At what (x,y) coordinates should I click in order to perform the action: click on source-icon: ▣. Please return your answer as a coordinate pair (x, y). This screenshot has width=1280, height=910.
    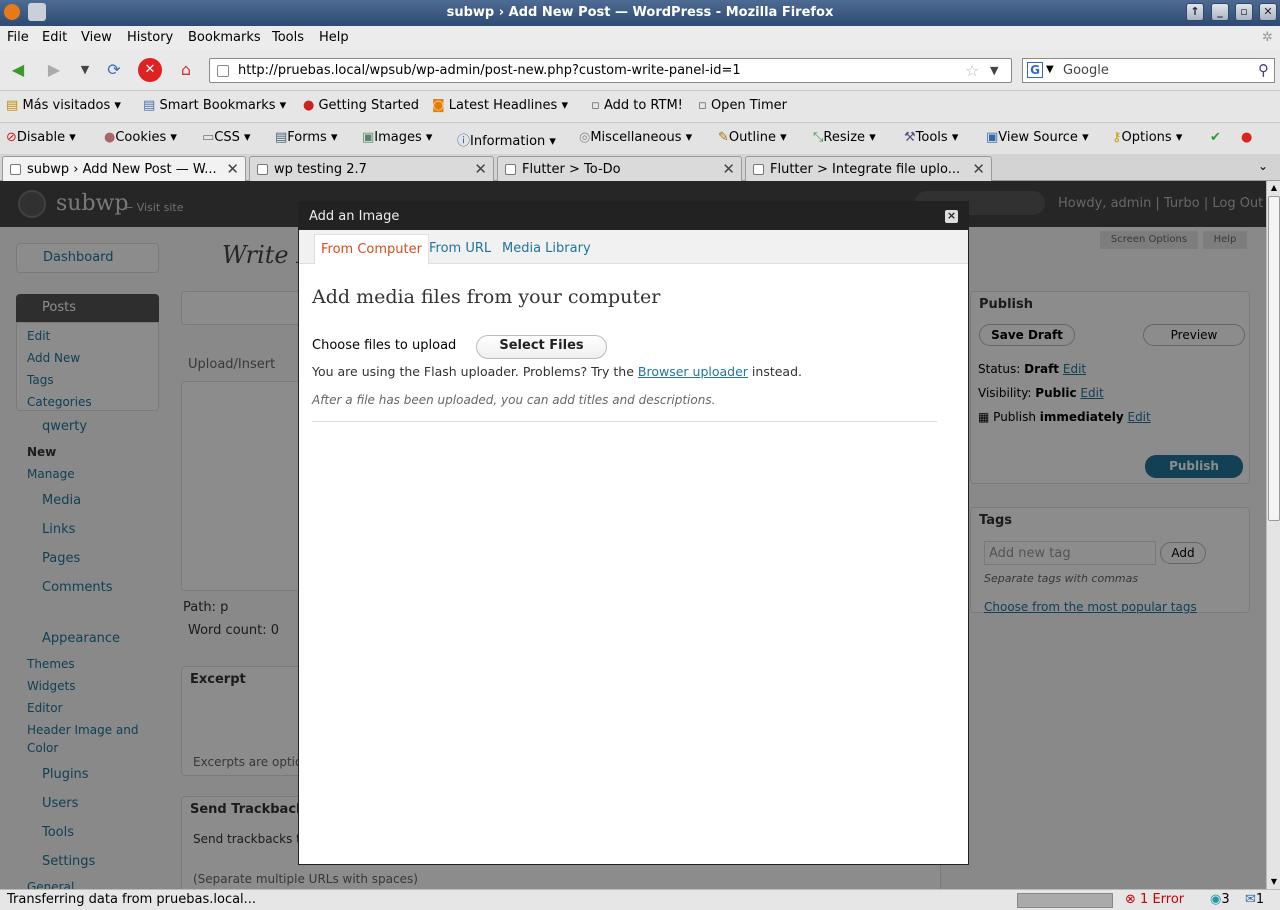
    Looking at the image, I should click on (992, 137).